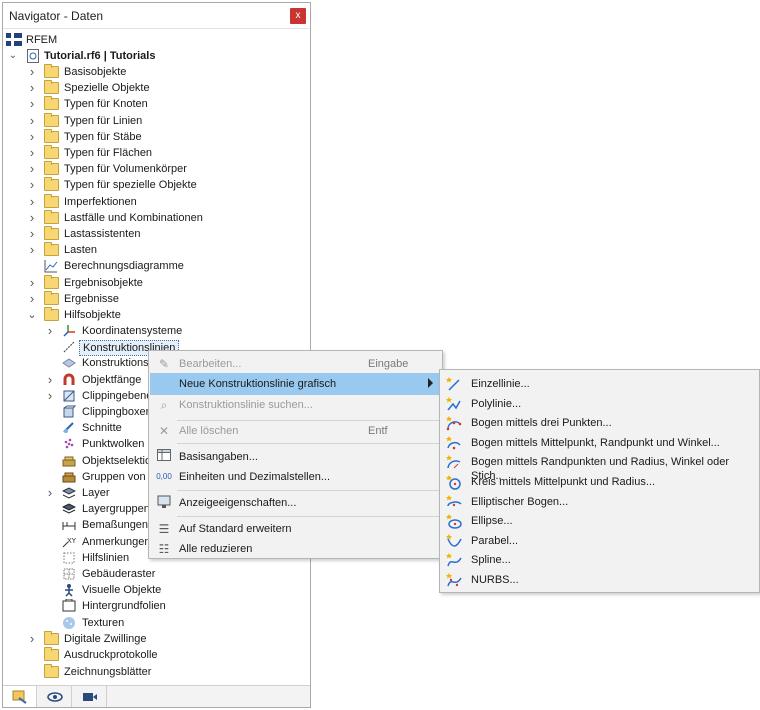 This screenshot has width=760, height=710. Describe the element at coordinates (156, 250) in the screenshot. I see `tree-item: › Lasten` at that location.